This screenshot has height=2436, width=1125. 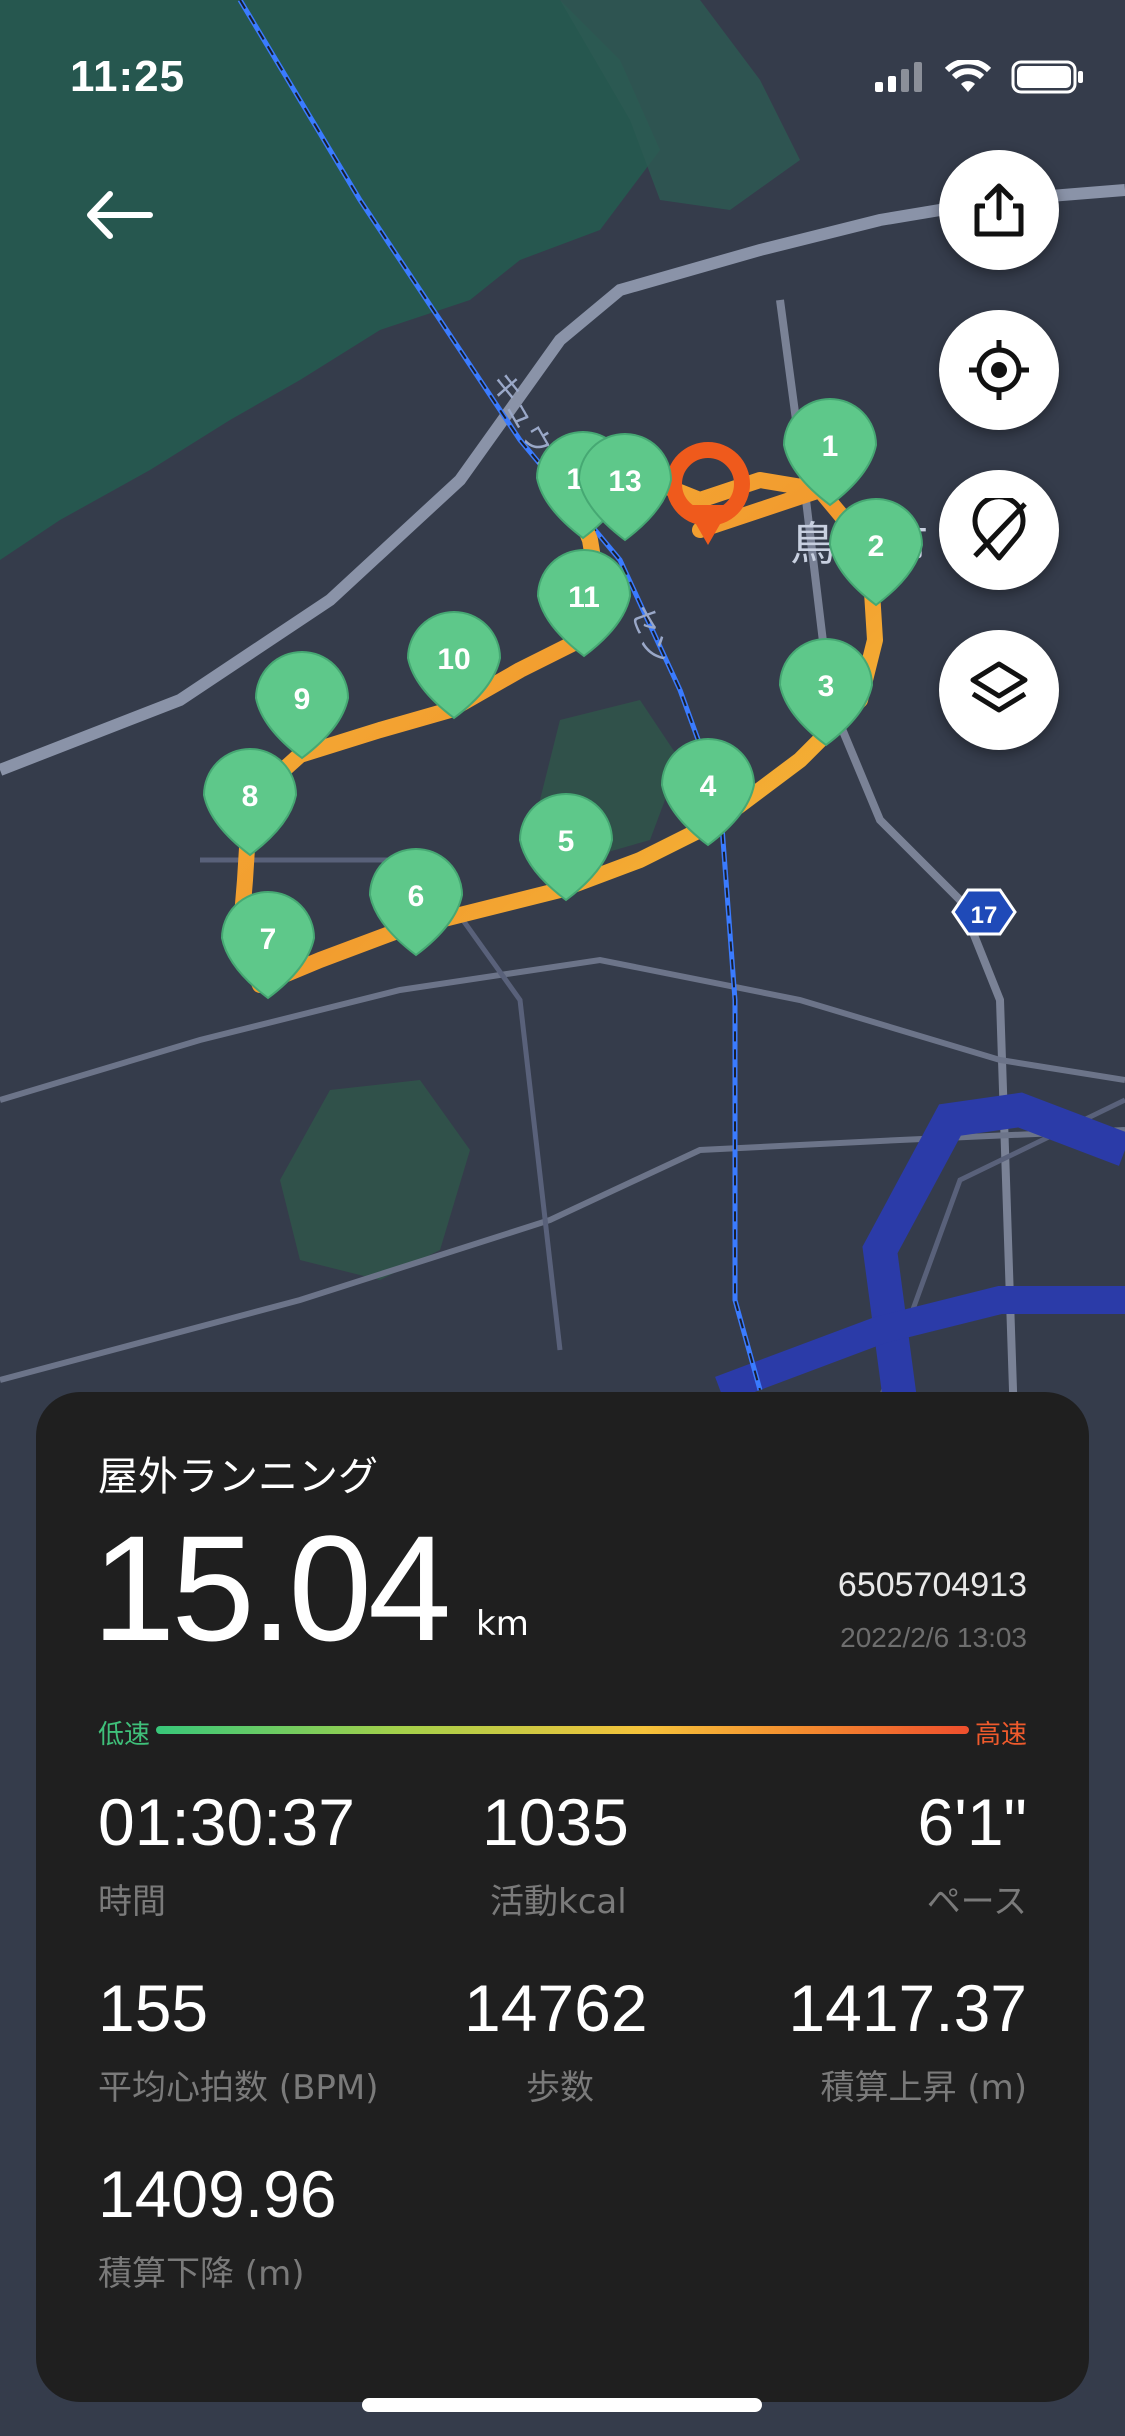 I want to click on km-marker-label: 6, so click(x=416, y=896).